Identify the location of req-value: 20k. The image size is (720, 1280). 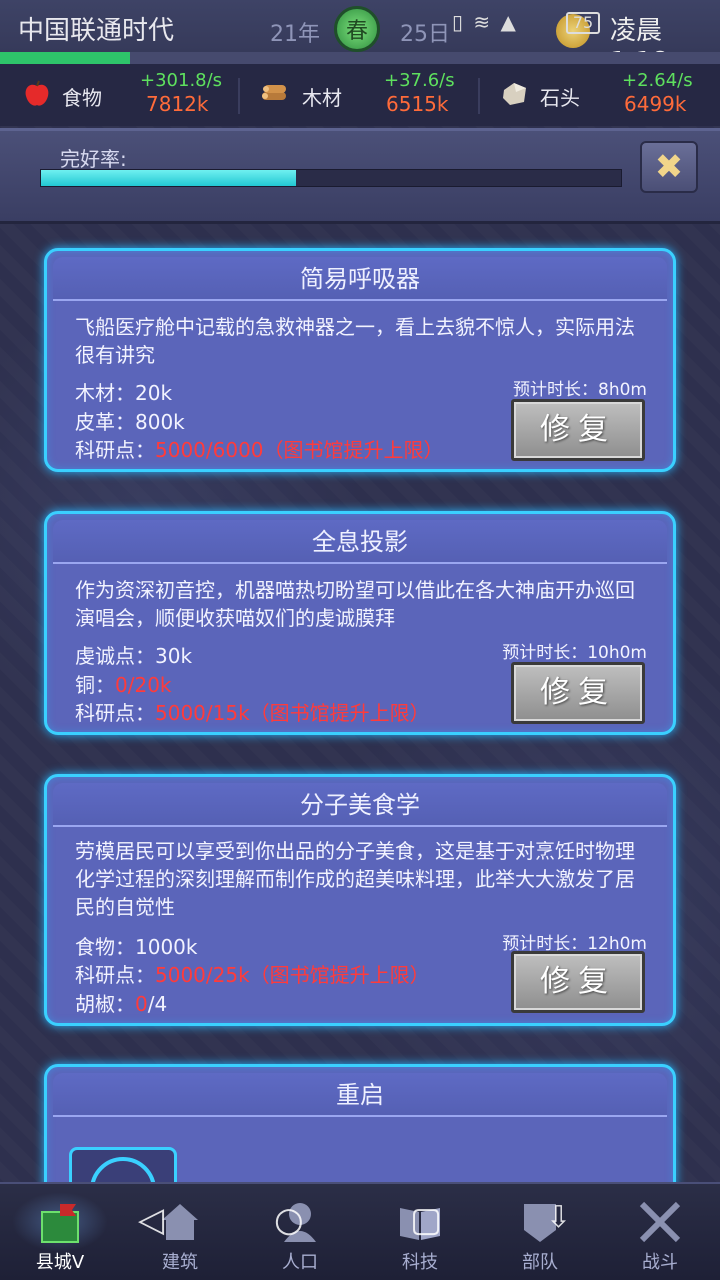
(154, 393).